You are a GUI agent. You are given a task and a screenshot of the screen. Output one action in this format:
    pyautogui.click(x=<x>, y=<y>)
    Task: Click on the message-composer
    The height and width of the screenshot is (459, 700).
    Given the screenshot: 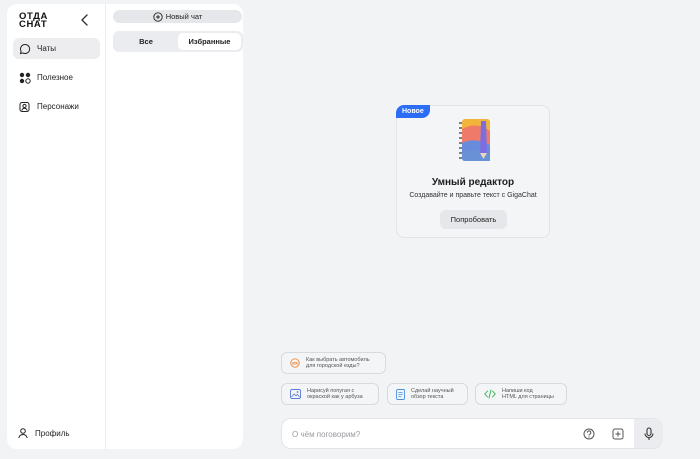 What is the action you would take?
    pyautogui.click(x=472, y=433)
    